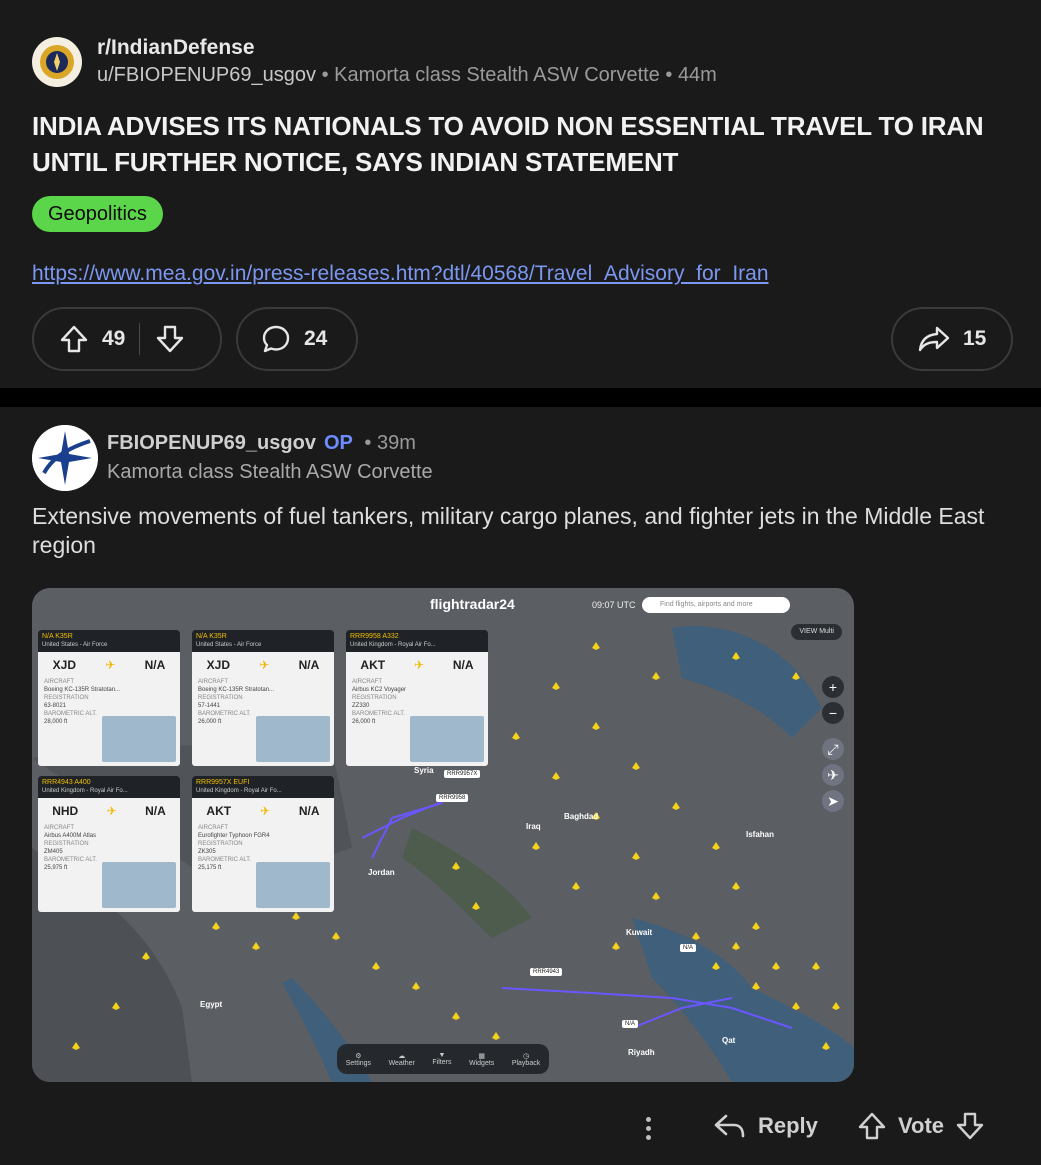 The image size is (1041, 1165). What do you see at coordinates (402, 1059) in the screenshot?
I see `weather-button: ☁ Weather` at bounding box center [402, 1059].